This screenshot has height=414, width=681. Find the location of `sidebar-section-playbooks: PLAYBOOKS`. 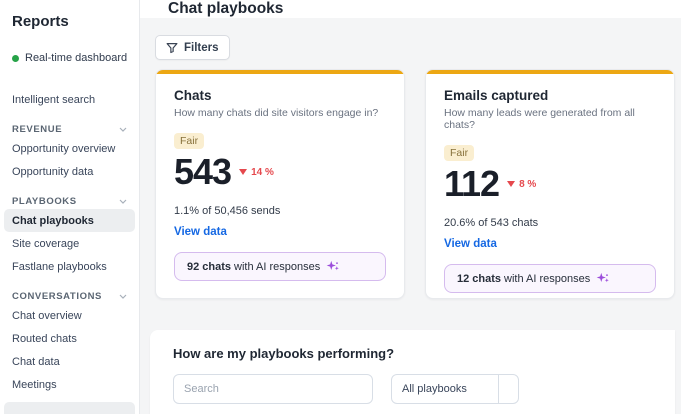

sidebar-section-playbooks: PLAYBOOKS is located at coordinates (69, 201).